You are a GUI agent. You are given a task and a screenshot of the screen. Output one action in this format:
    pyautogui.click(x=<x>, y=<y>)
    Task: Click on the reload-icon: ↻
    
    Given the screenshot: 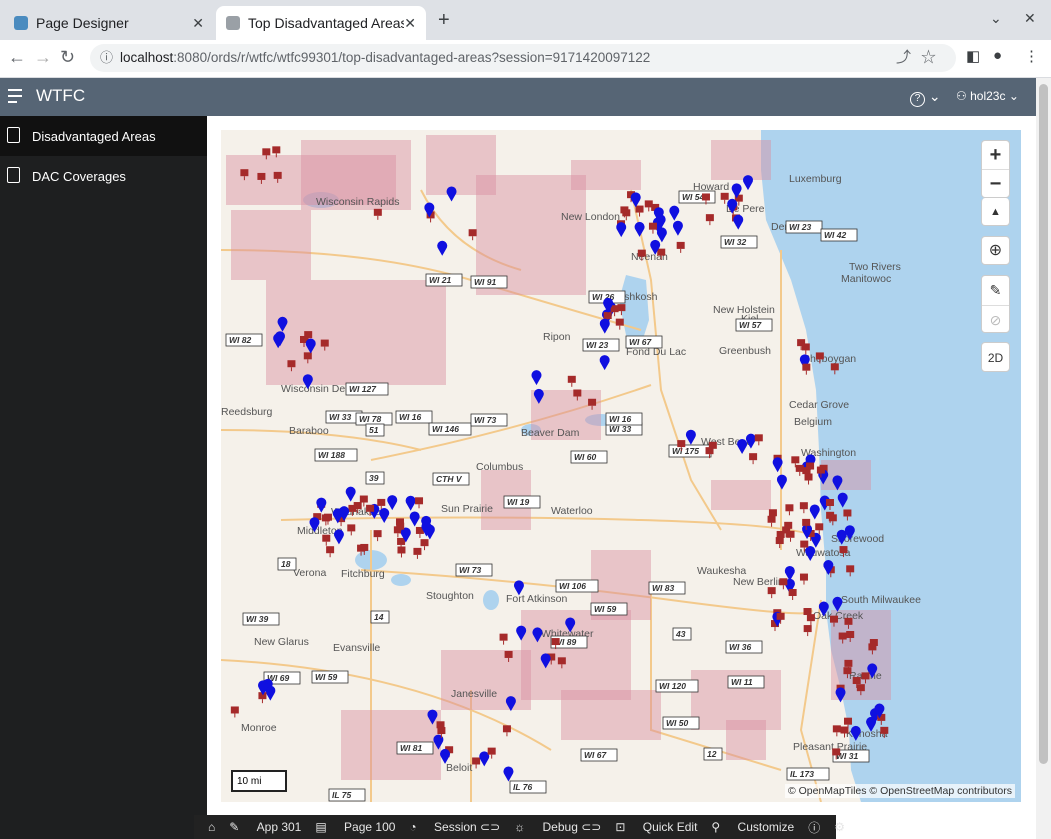 What is the action you would take?
    pyautogui.click(x=67, y=57)
    